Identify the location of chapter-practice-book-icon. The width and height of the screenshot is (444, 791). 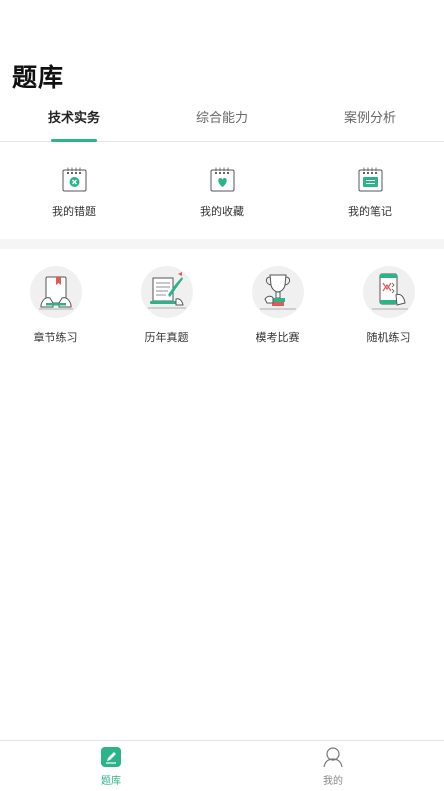
(56, 292).